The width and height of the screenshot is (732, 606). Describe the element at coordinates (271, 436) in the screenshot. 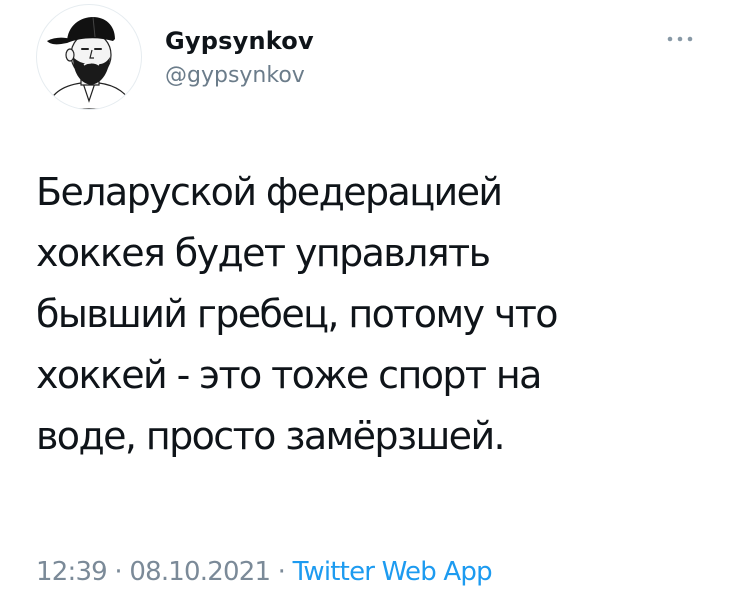

I see `tweet-text-line: воде, просто замёрзшей.` at that location.